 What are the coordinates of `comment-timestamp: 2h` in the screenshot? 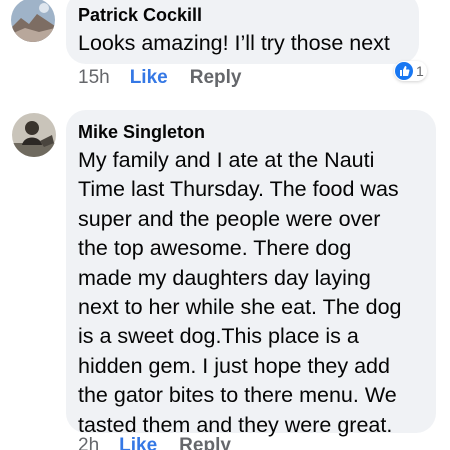 It's located at (88, 442).